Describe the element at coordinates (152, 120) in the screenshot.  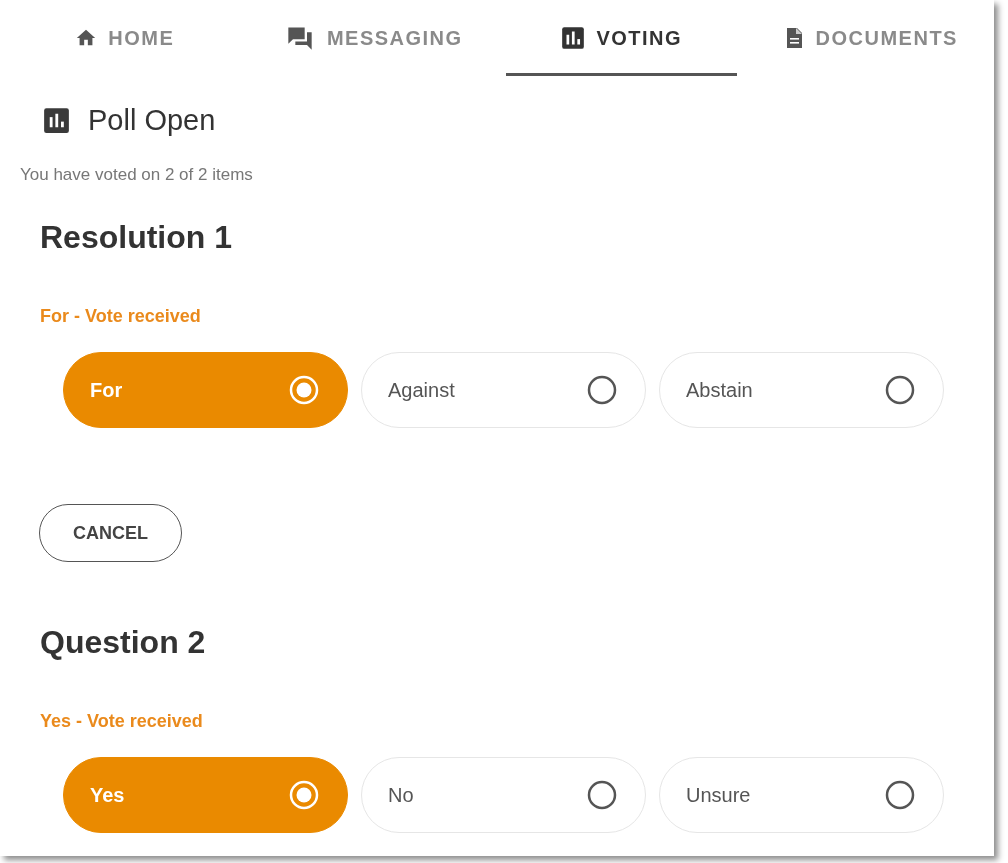
I see `poll-title: Poll Open` at that location.